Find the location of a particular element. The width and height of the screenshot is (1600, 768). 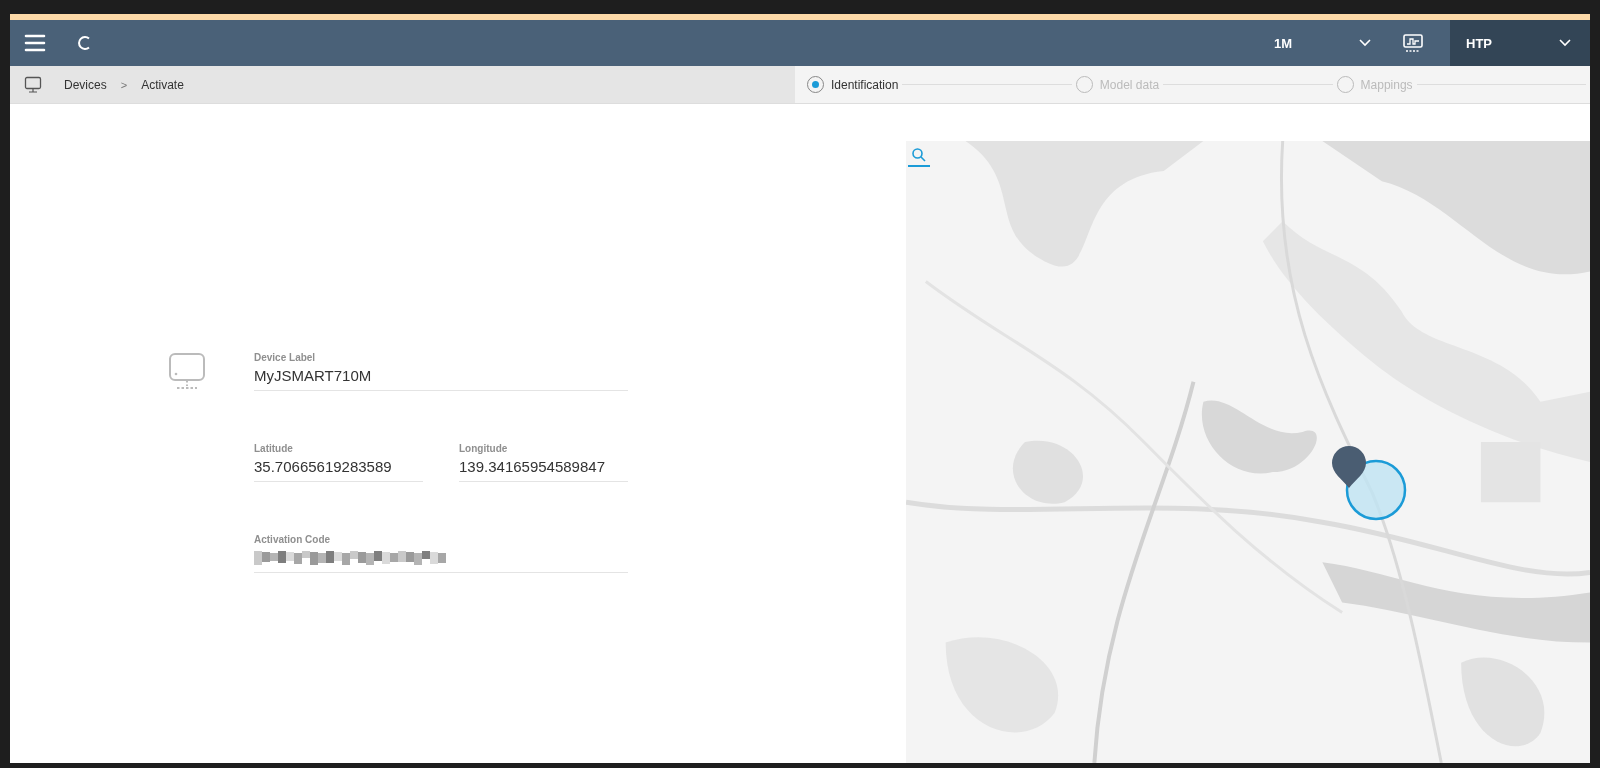

menu-icon is located at coordinates (35, 43).